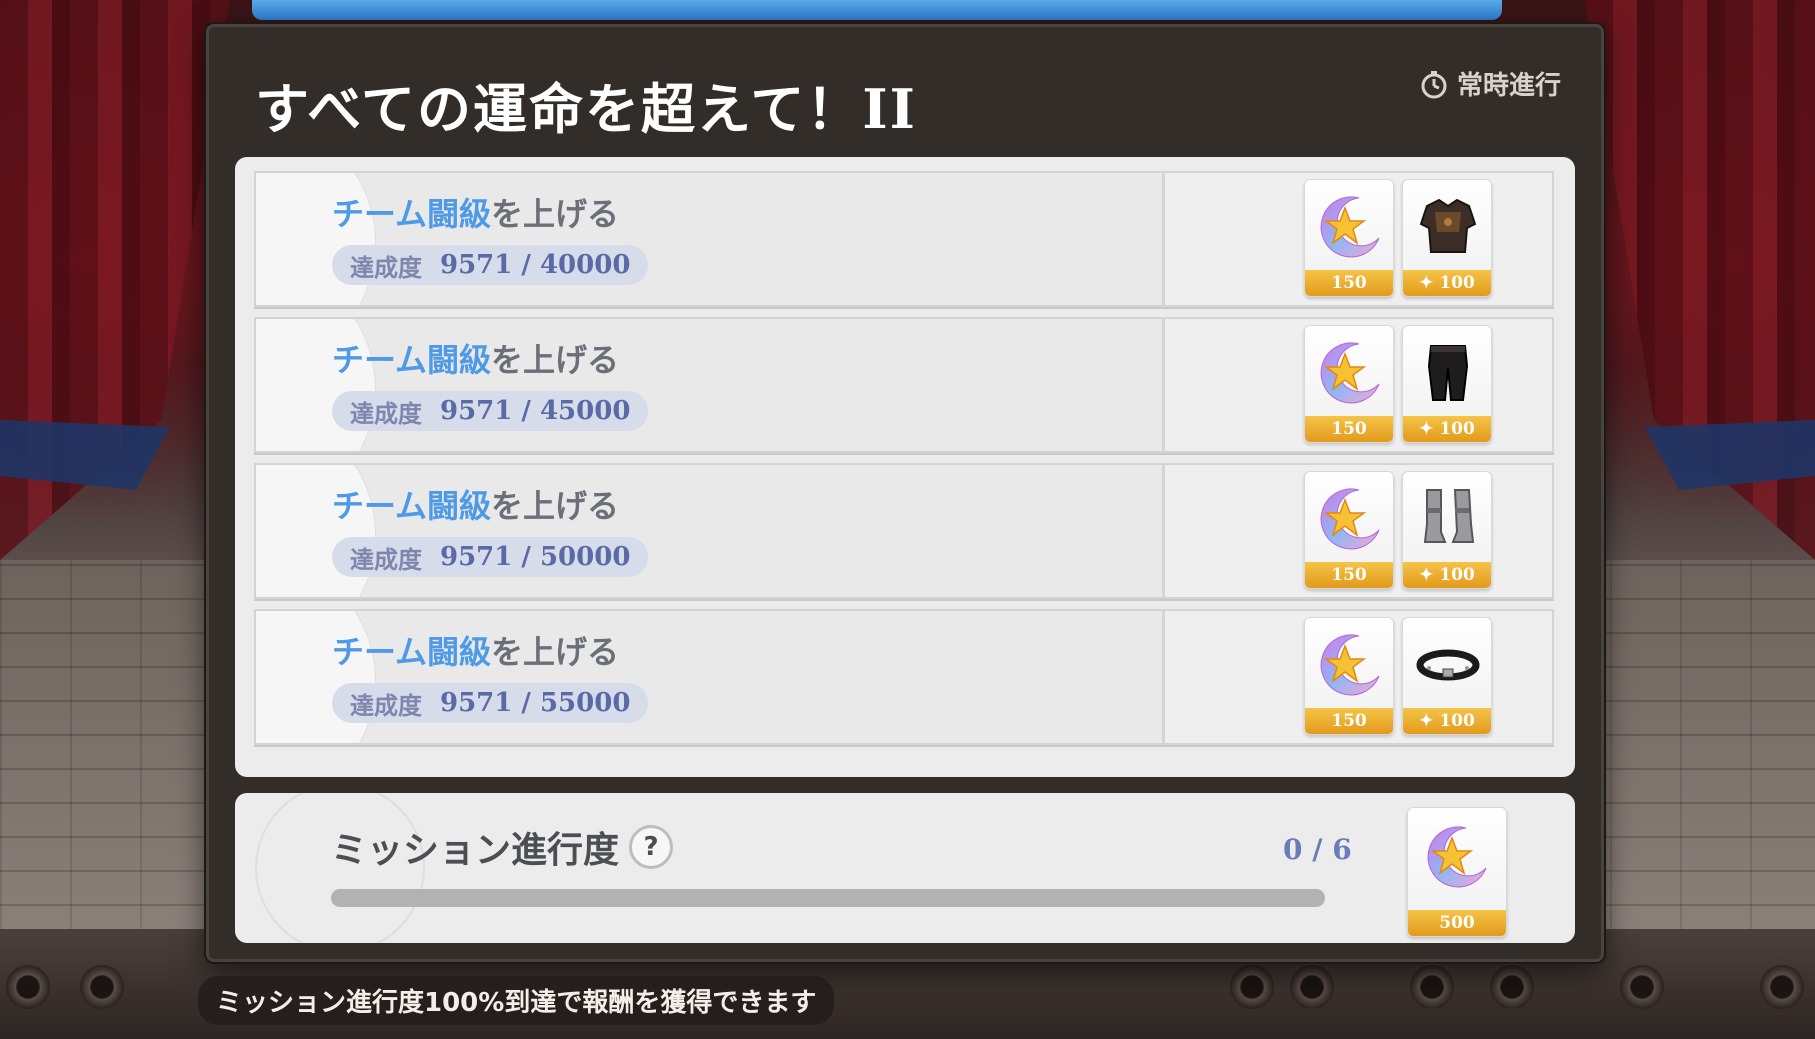  Describe the element at coordinates (1457, 923) in the screenshot. I see `reward-quantity: 500` at that location.